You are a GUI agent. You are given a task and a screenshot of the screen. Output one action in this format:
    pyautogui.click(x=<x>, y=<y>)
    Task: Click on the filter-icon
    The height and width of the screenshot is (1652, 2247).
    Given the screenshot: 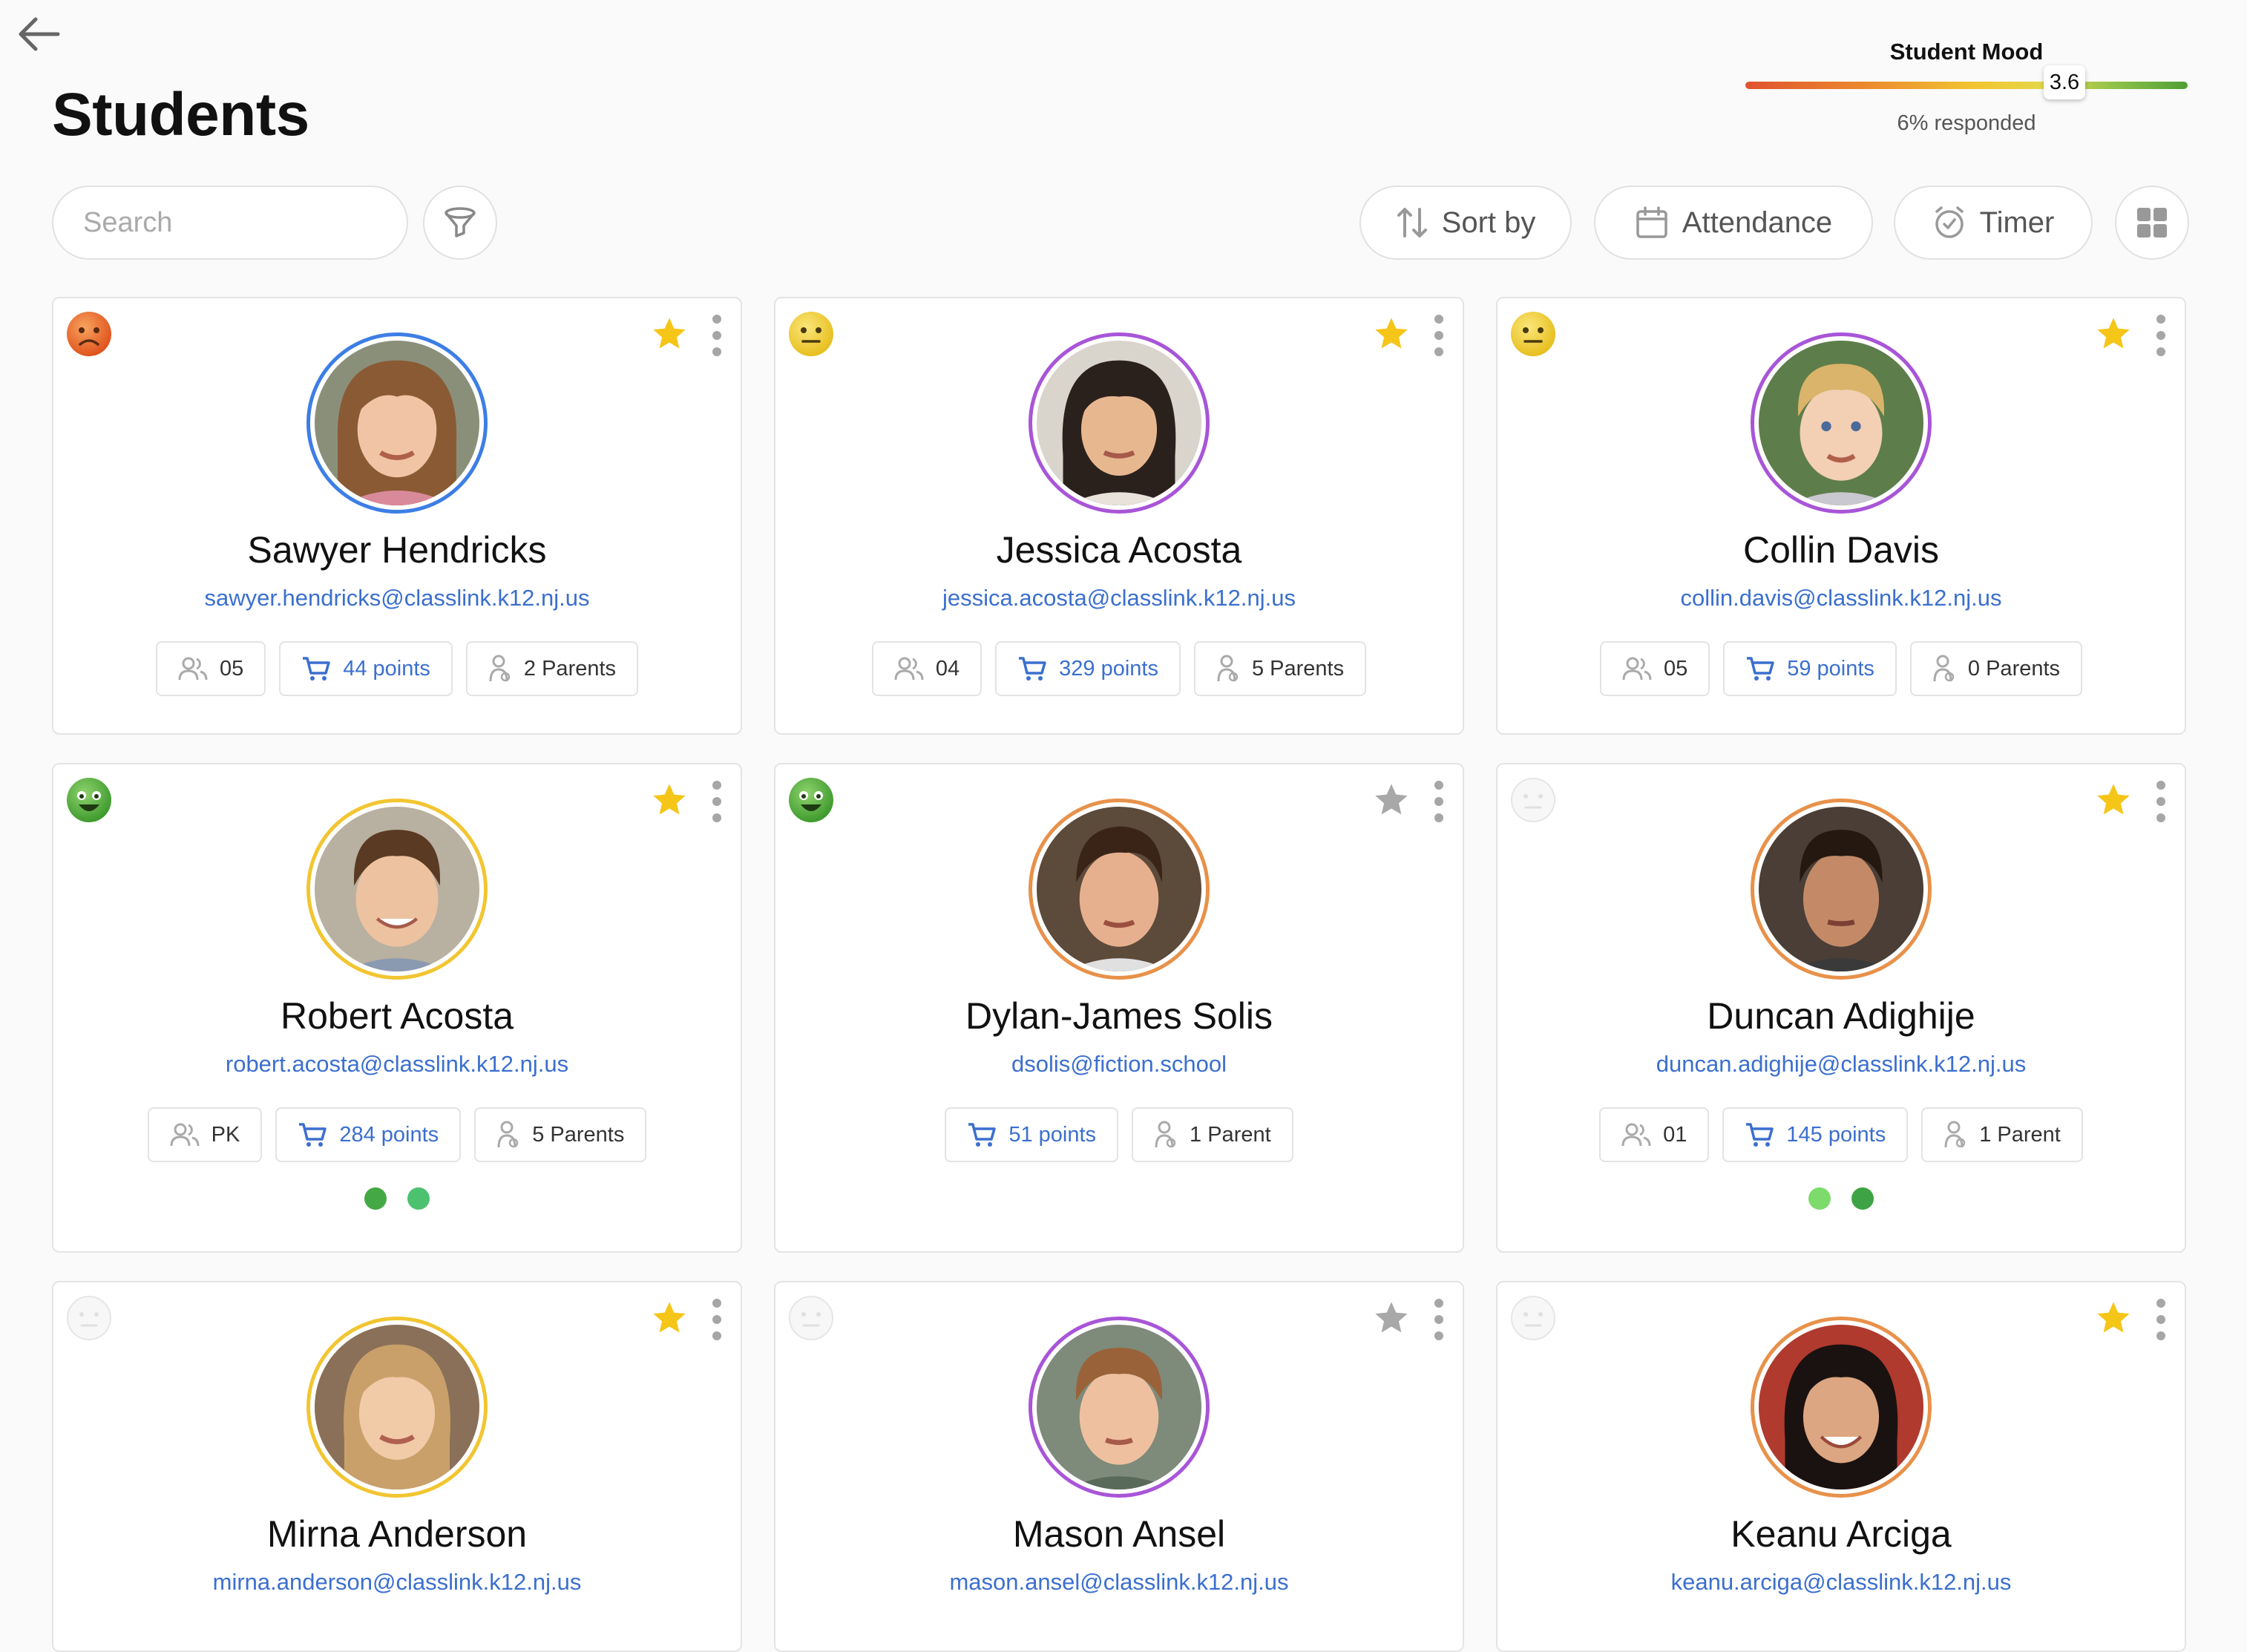 What is the action you would take?
    pyautogui.click(x=460, y=222)
    